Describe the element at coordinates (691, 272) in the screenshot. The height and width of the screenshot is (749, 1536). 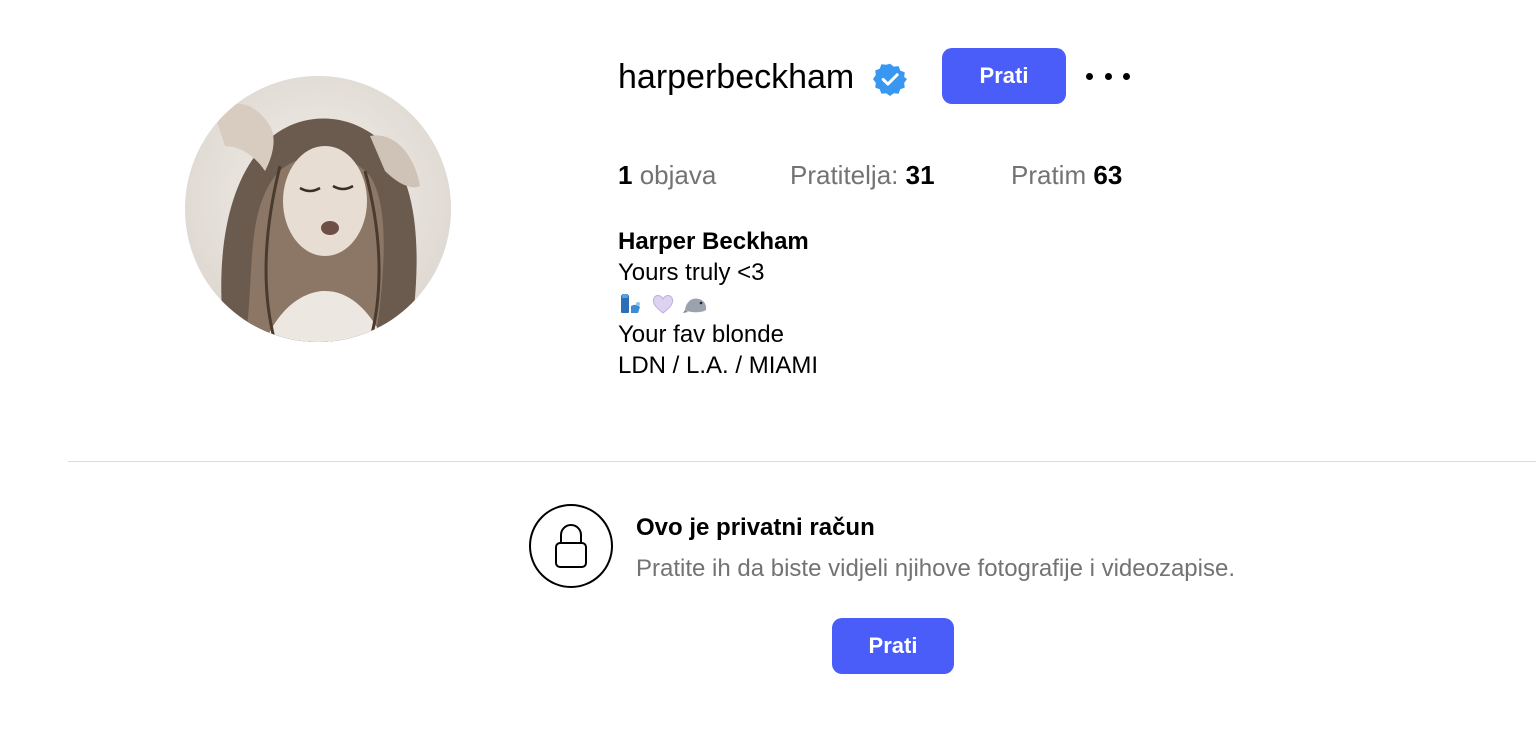
I see `bio-line: Yours truly <3` at that location.